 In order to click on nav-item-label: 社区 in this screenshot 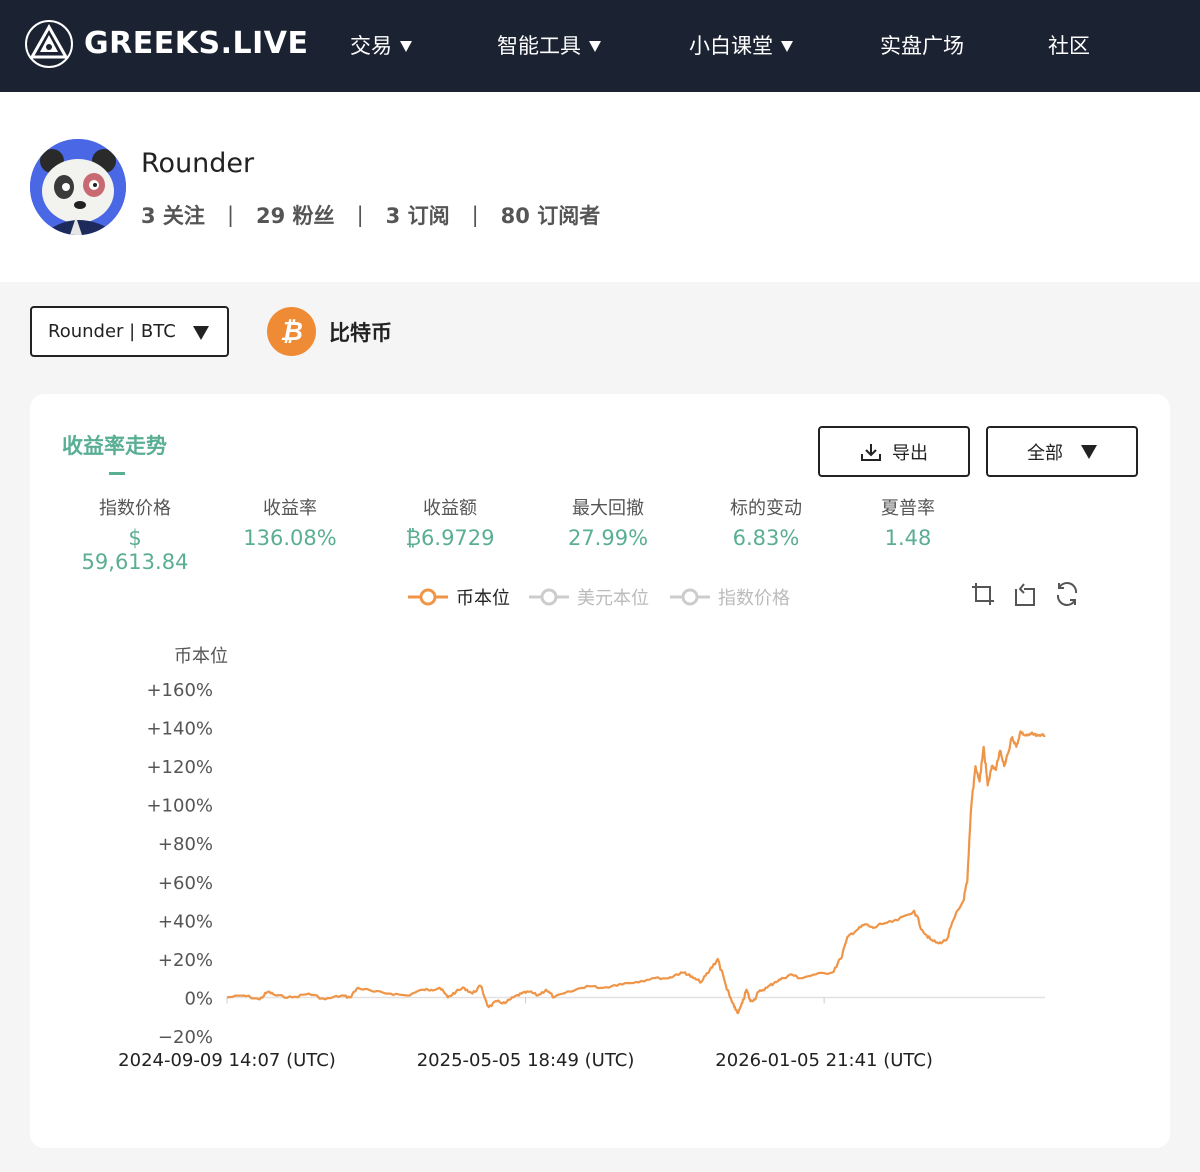, I will do `click(1069, 46)`.